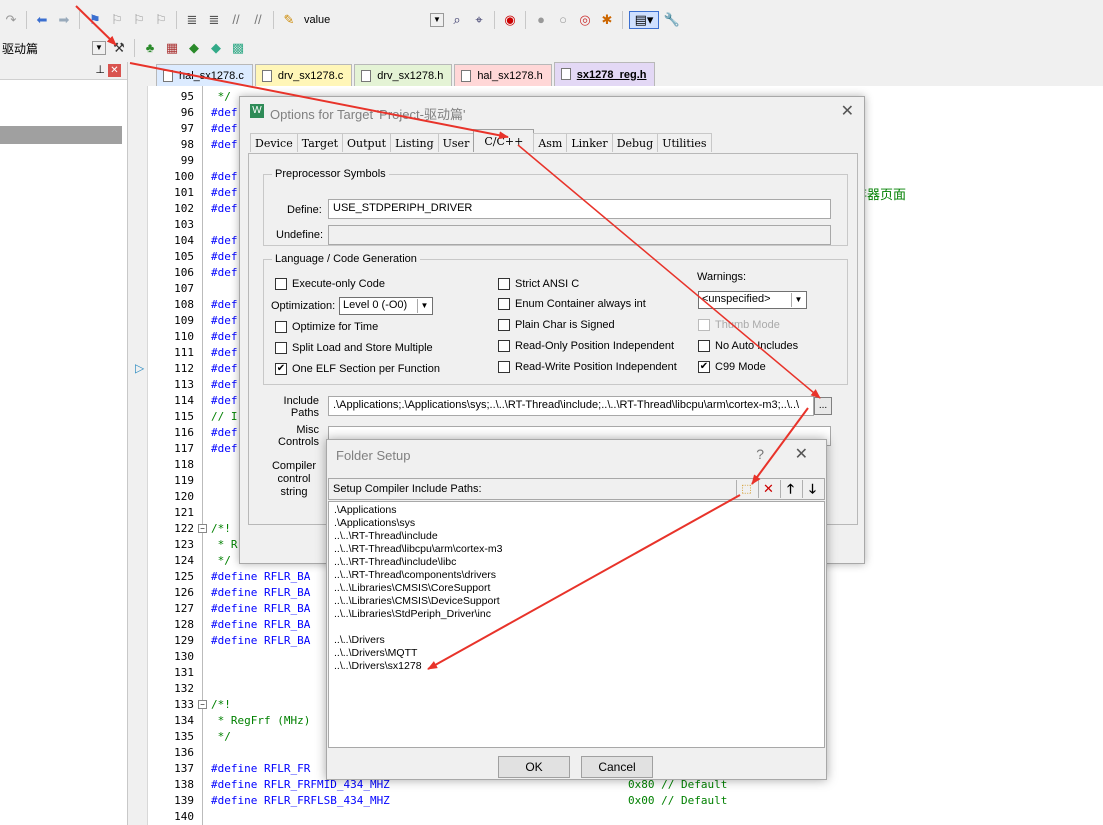 The image size is (1103, 825). Describe the element at coordinates (534, 767) in the screenshot. I see `ok-button: OK` at that location.